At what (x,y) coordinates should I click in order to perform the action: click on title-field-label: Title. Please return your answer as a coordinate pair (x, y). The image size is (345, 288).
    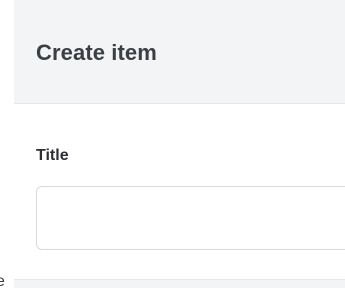
    Looking at the image, I should click on (52, 155).